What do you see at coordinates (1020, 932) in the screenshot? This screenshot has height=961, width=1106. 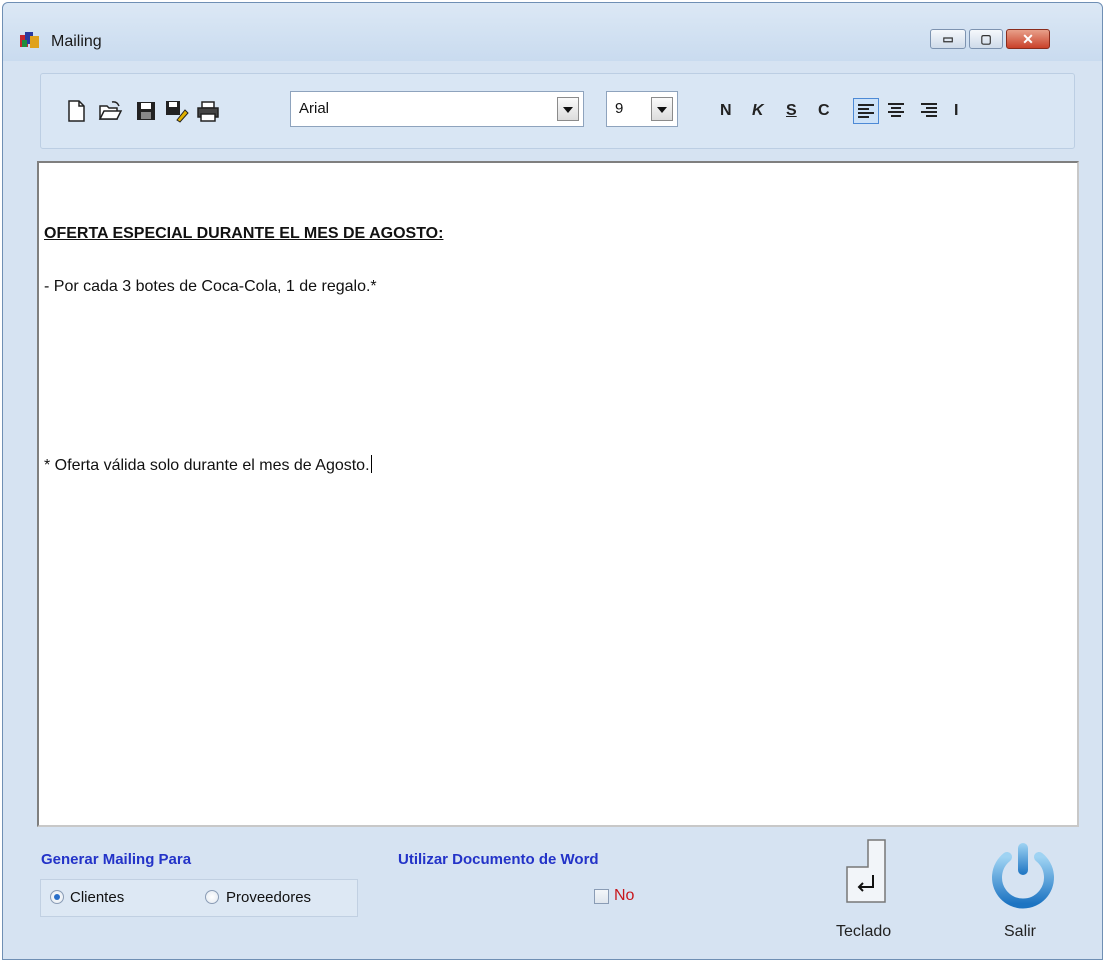 I see `salir-button: Salir` at bounding box center [1020, 932].